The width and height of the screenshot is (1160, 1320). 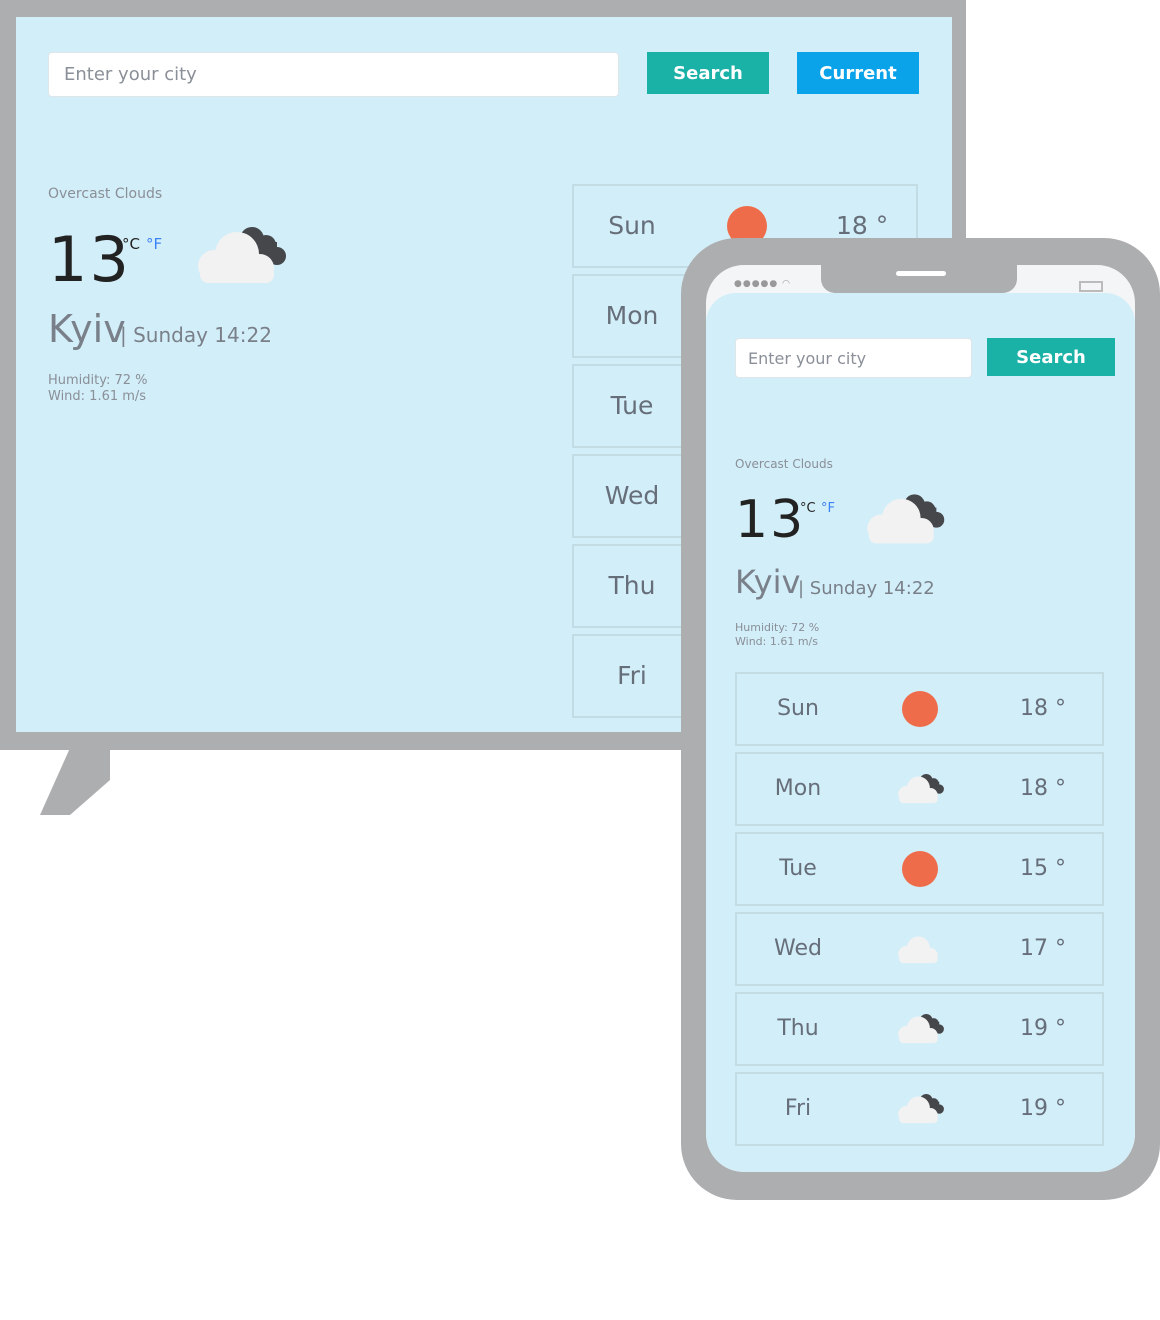 I want to click on cloud-icon, so click(x=920, y=948).